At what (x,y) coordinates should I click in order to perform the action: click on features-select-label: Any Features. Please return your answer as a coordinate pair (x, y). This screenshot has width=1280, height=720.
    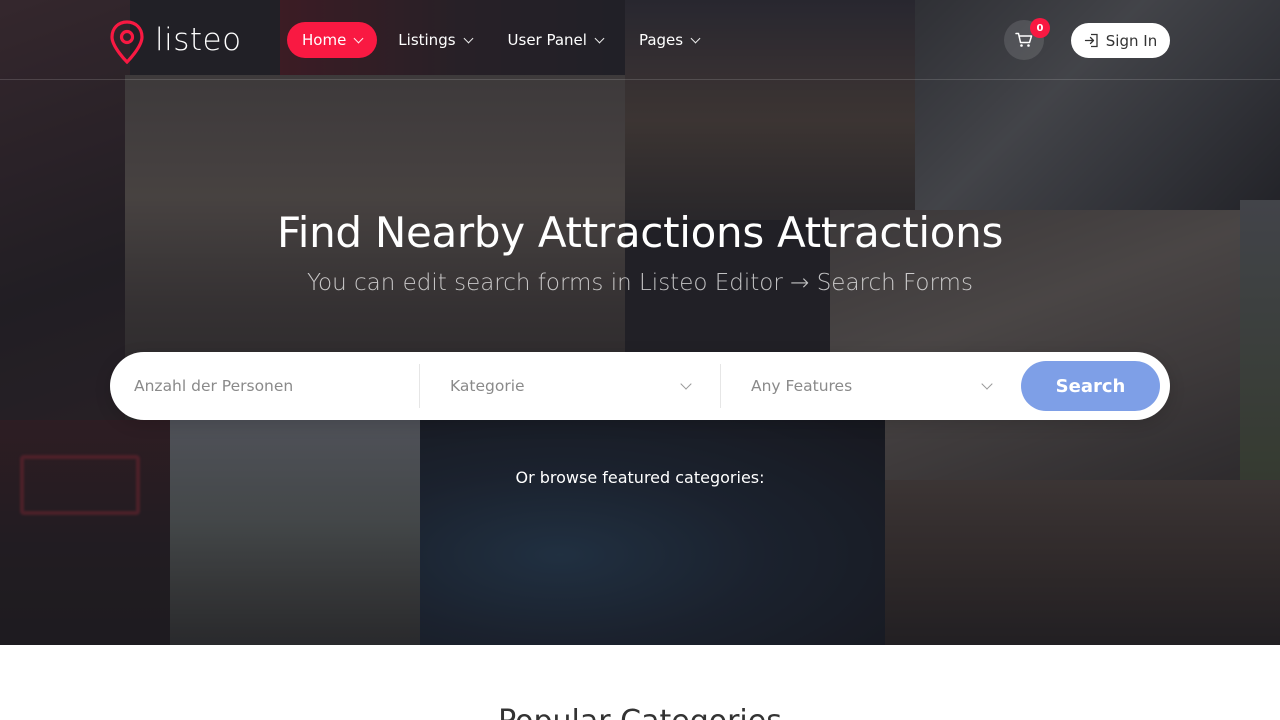
    Looking at the image, I should click on (802, 386).